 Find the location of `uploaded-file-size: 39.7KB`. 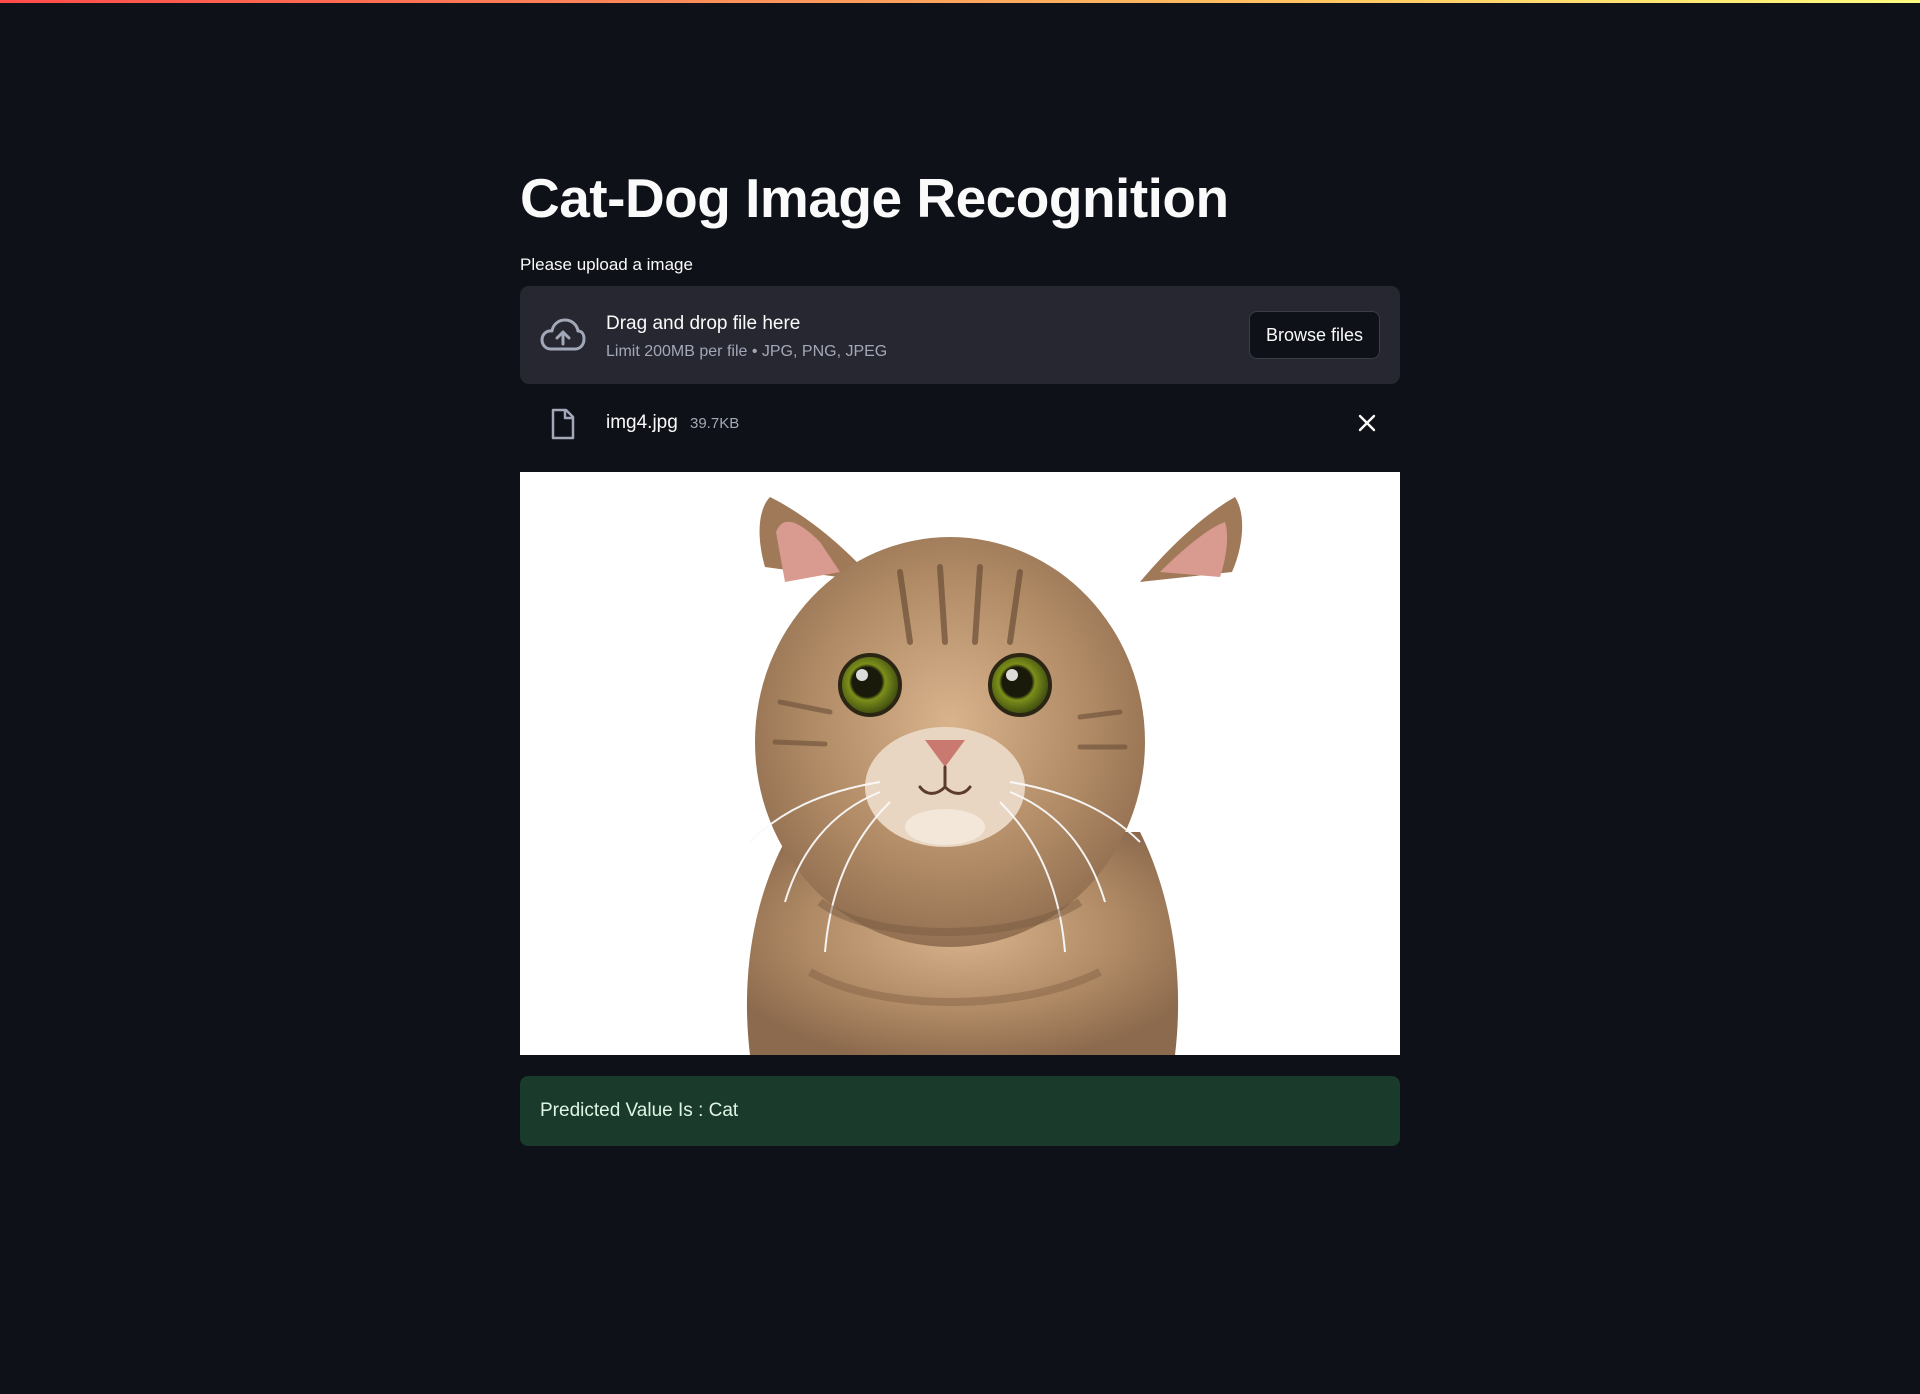

uploaded-file-size: 39.7KB is located at coordinates (715, 423).